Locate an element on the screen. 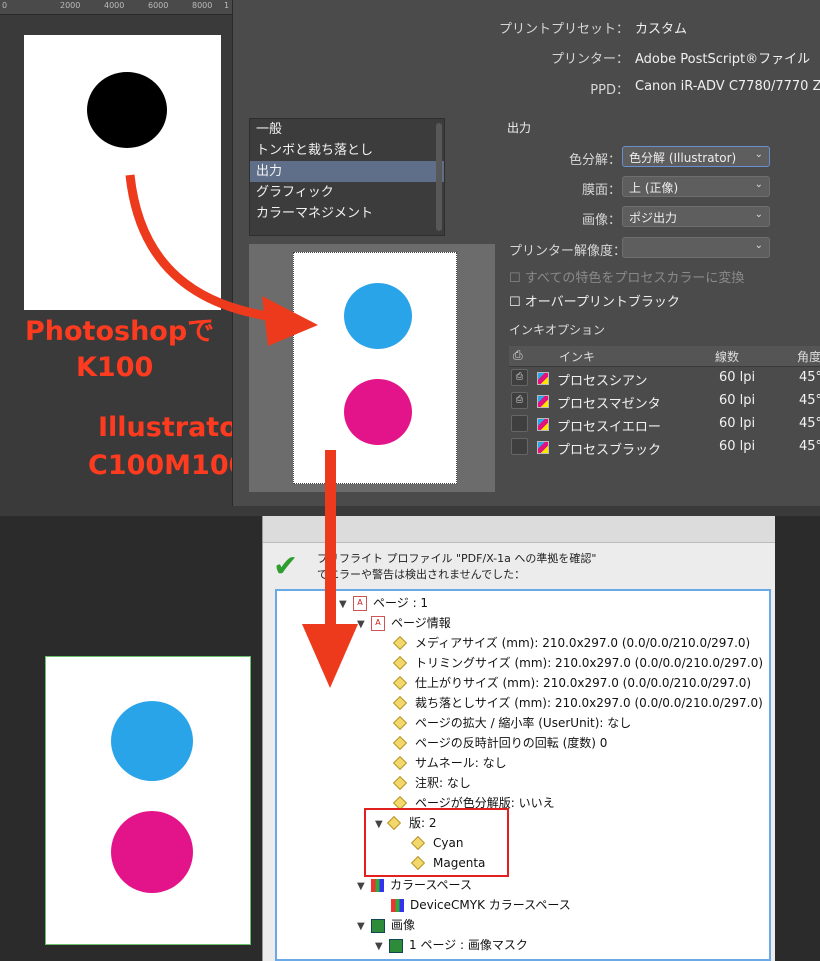 This screenshot has height=961, width=820. arrow-curve is located at coordinates (197, 247).